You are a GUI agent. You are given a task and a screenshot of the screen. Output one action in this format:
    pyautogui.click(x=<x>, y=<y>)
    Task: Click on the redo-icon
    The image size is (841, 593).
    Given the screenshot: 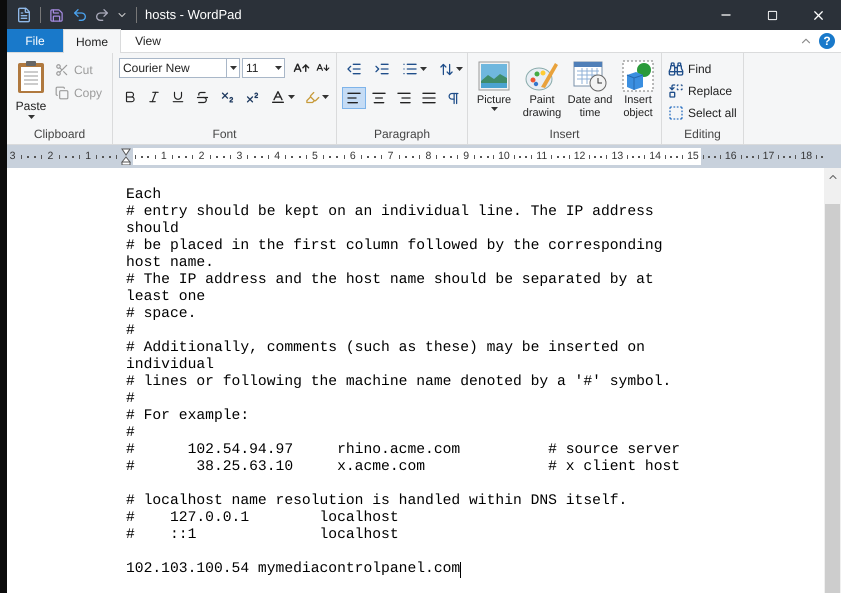 What is the action you would take?
    pyautogui.click(x=102, y=15)
    